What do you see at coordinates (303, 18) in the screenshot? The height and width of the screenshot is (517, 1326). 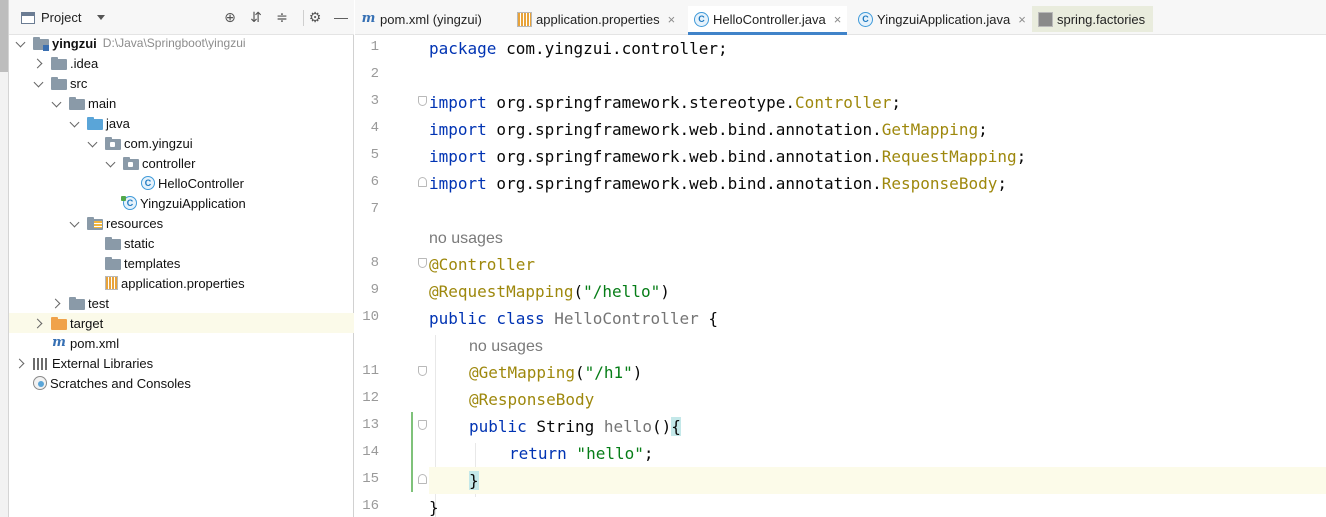 I see `header-divider` at bounding box center [303, 18].